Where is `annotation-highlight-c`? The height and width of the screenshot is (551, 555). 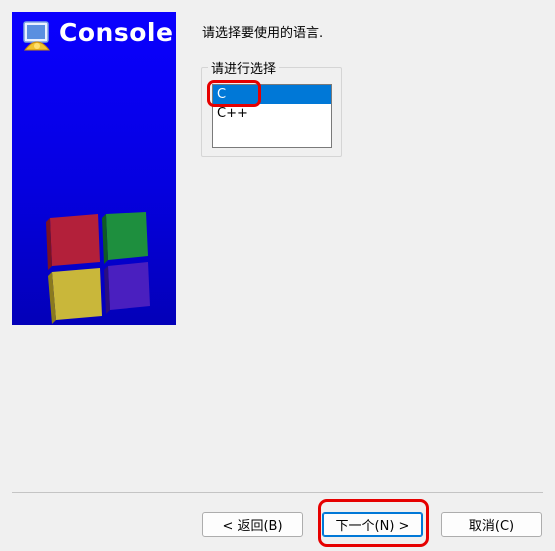 annotation-highlight-c is located at coordinates (234, 93).